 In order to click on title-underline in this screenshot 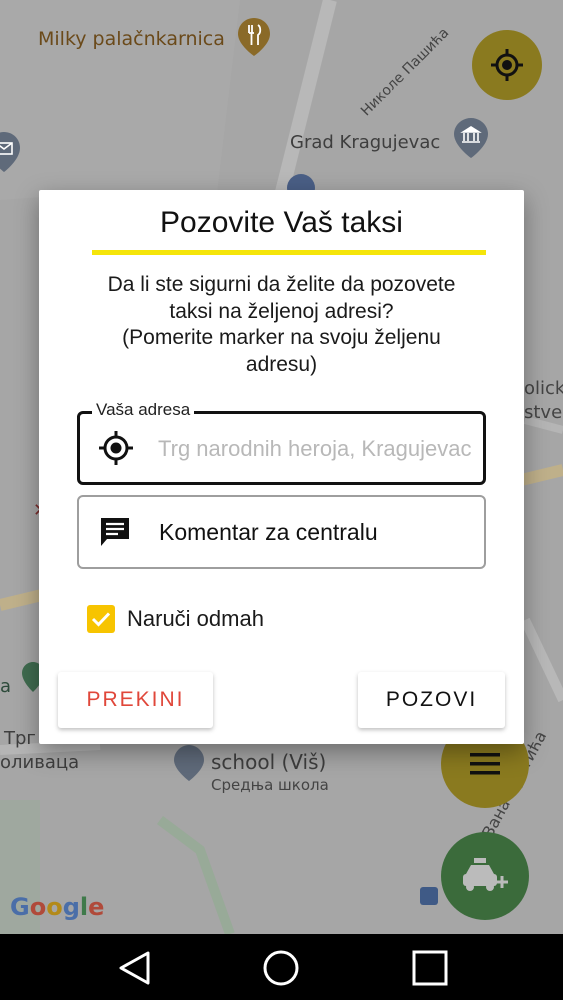, I will do `click(289, 252)`.